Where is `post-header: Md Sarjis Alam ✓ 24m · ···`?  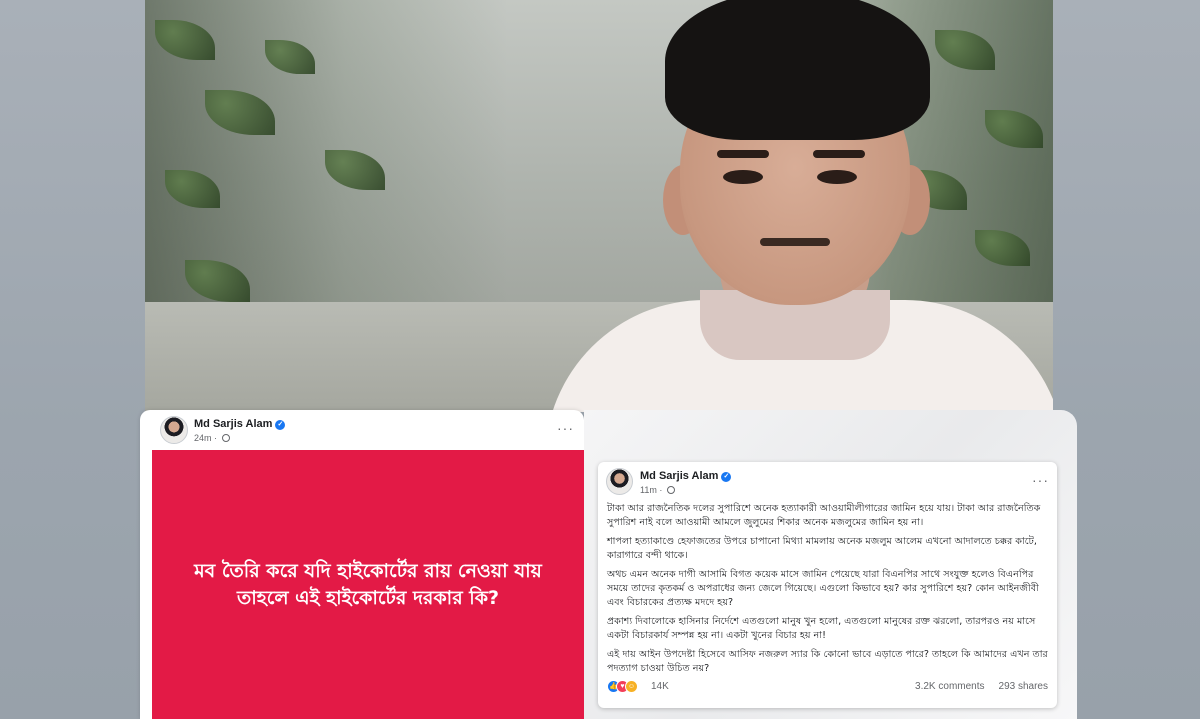 post-header: Md Sarjis Alam ✓ 24m · ··· is located at coordinates (367, 433).